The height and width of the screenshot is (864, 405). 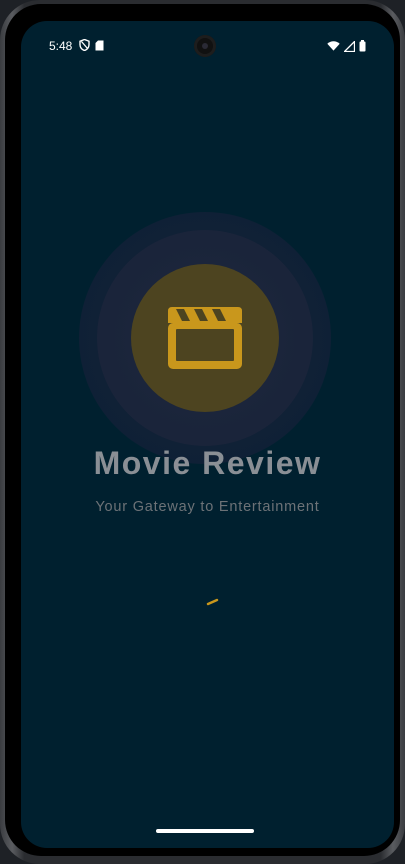 I want to click on status-left-icons, so click(x=91, y=45).